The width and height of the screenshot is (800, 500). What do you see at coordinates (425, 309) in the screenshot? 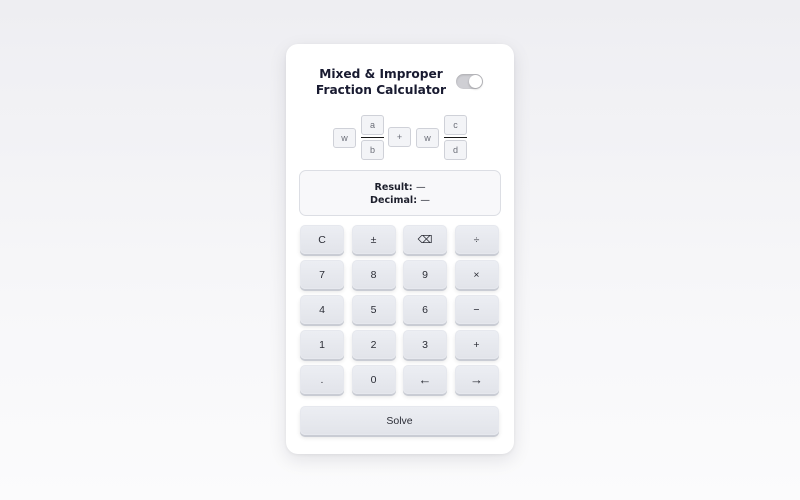
I see `digit-6-button: 6` at bounding box center [425, 309].